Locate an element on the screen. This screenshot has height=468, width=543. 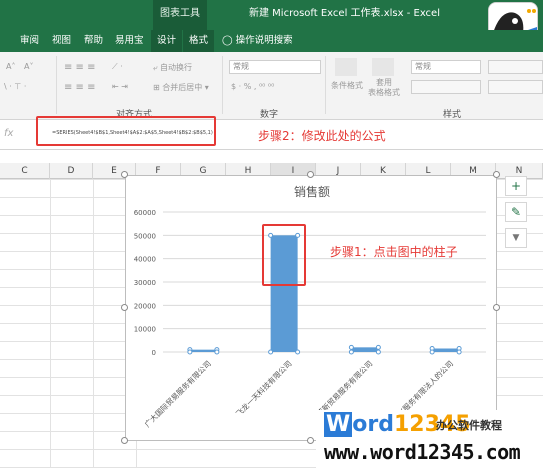
align-left-button: ≡ ≡ ≡ is located at coordinates (80, 87).